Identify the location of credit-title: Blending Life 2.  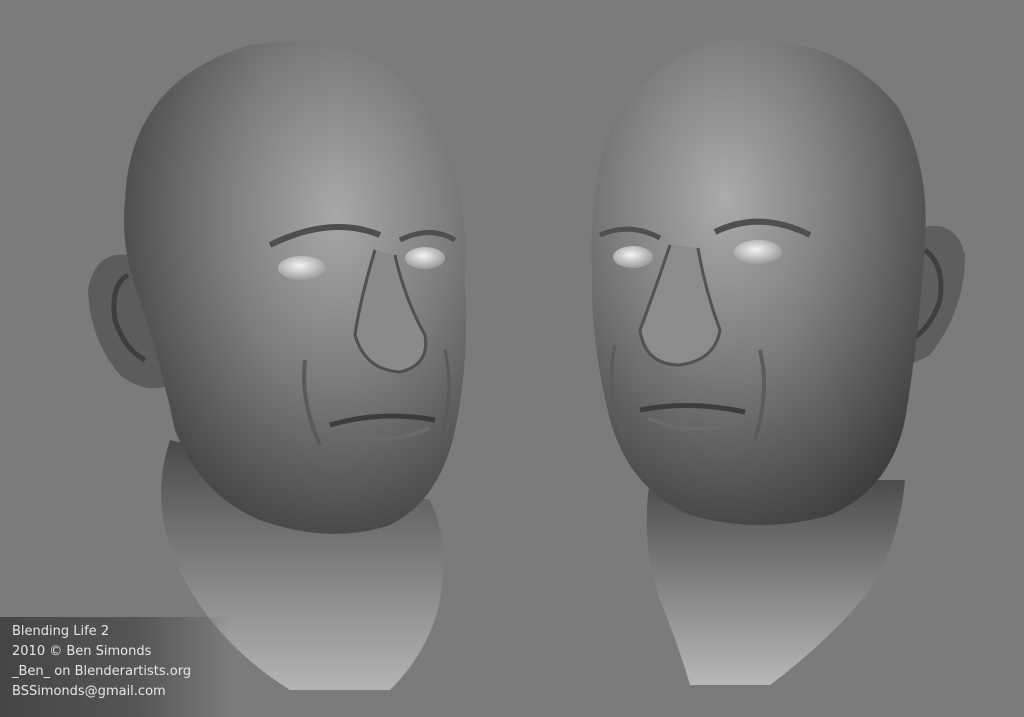
(61, 631).